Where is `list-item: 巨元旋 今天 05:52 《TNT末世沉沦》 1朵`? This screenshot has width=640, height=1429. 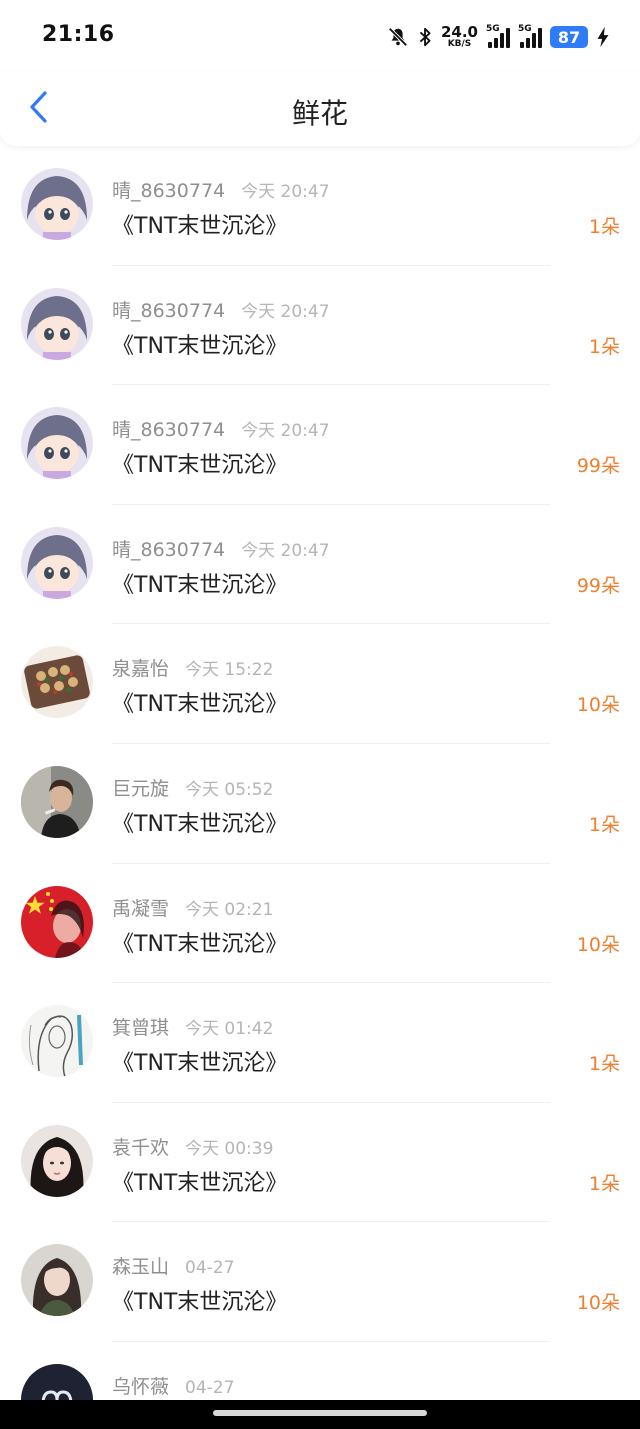 list-item: 巨元旋 今天 05:52 《TNT末世沉沦》 1朵 is located at coordinates (320, 804).